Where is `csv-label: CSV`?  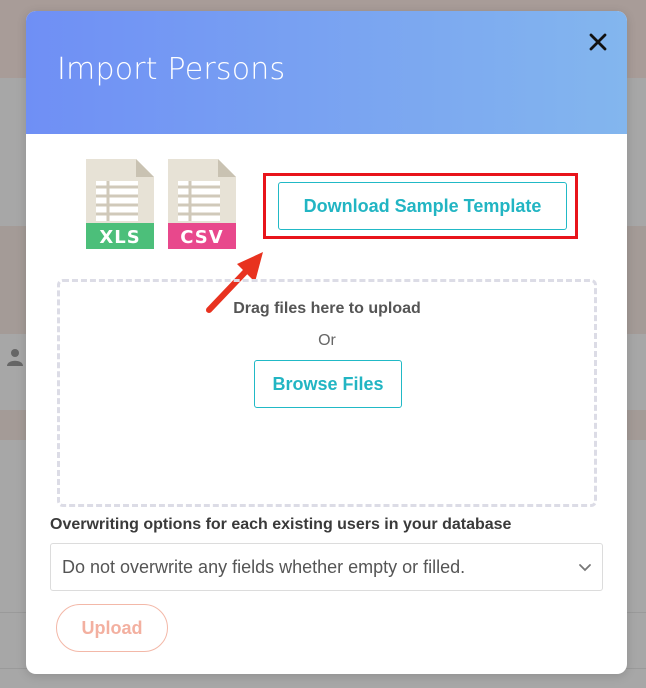 csv-label: CSV is located at coordinates (201, 237).